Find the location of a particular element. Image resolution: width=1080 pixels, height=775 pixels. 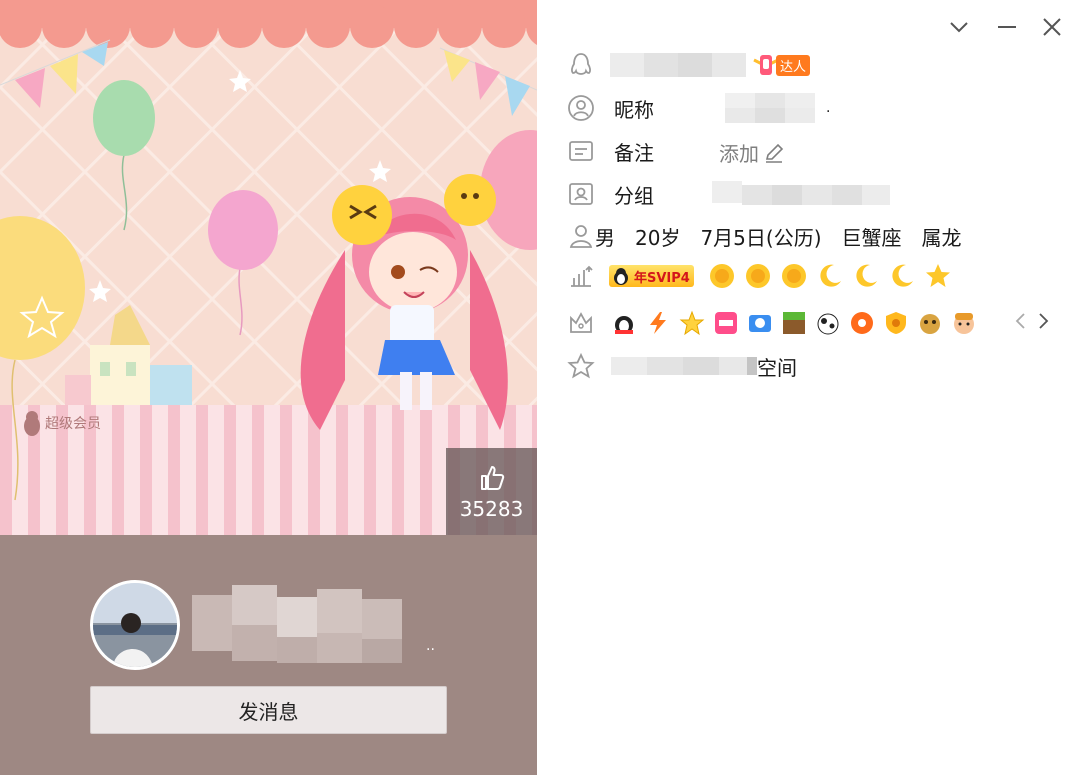

add-remark-label: 添加 is located at coordinates (739, 154).